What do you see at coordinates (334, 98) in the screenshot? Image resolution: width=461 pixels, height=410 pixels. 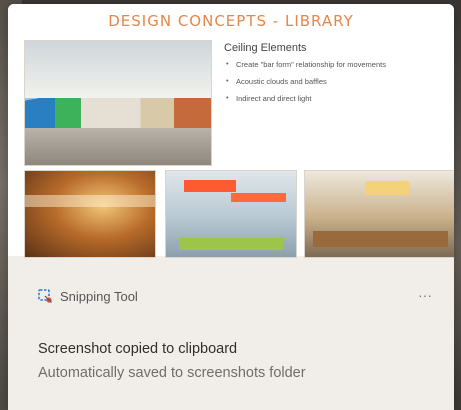 I see `preview-bullet-item: Indirect and direct light` at bounding box center [334, 98].